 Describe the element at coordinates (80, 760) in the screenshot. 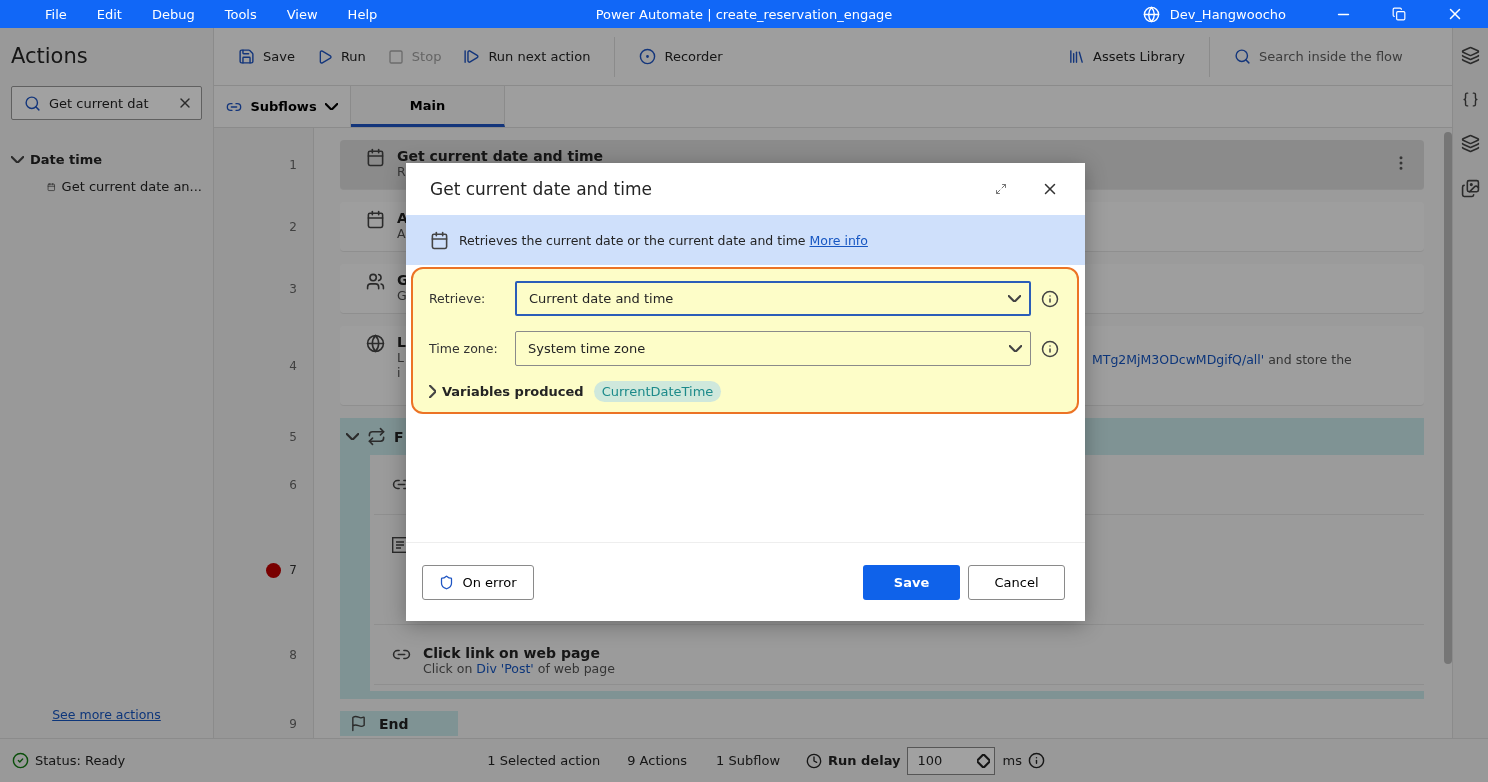

I see `status-text: Status: Ready` at that location.